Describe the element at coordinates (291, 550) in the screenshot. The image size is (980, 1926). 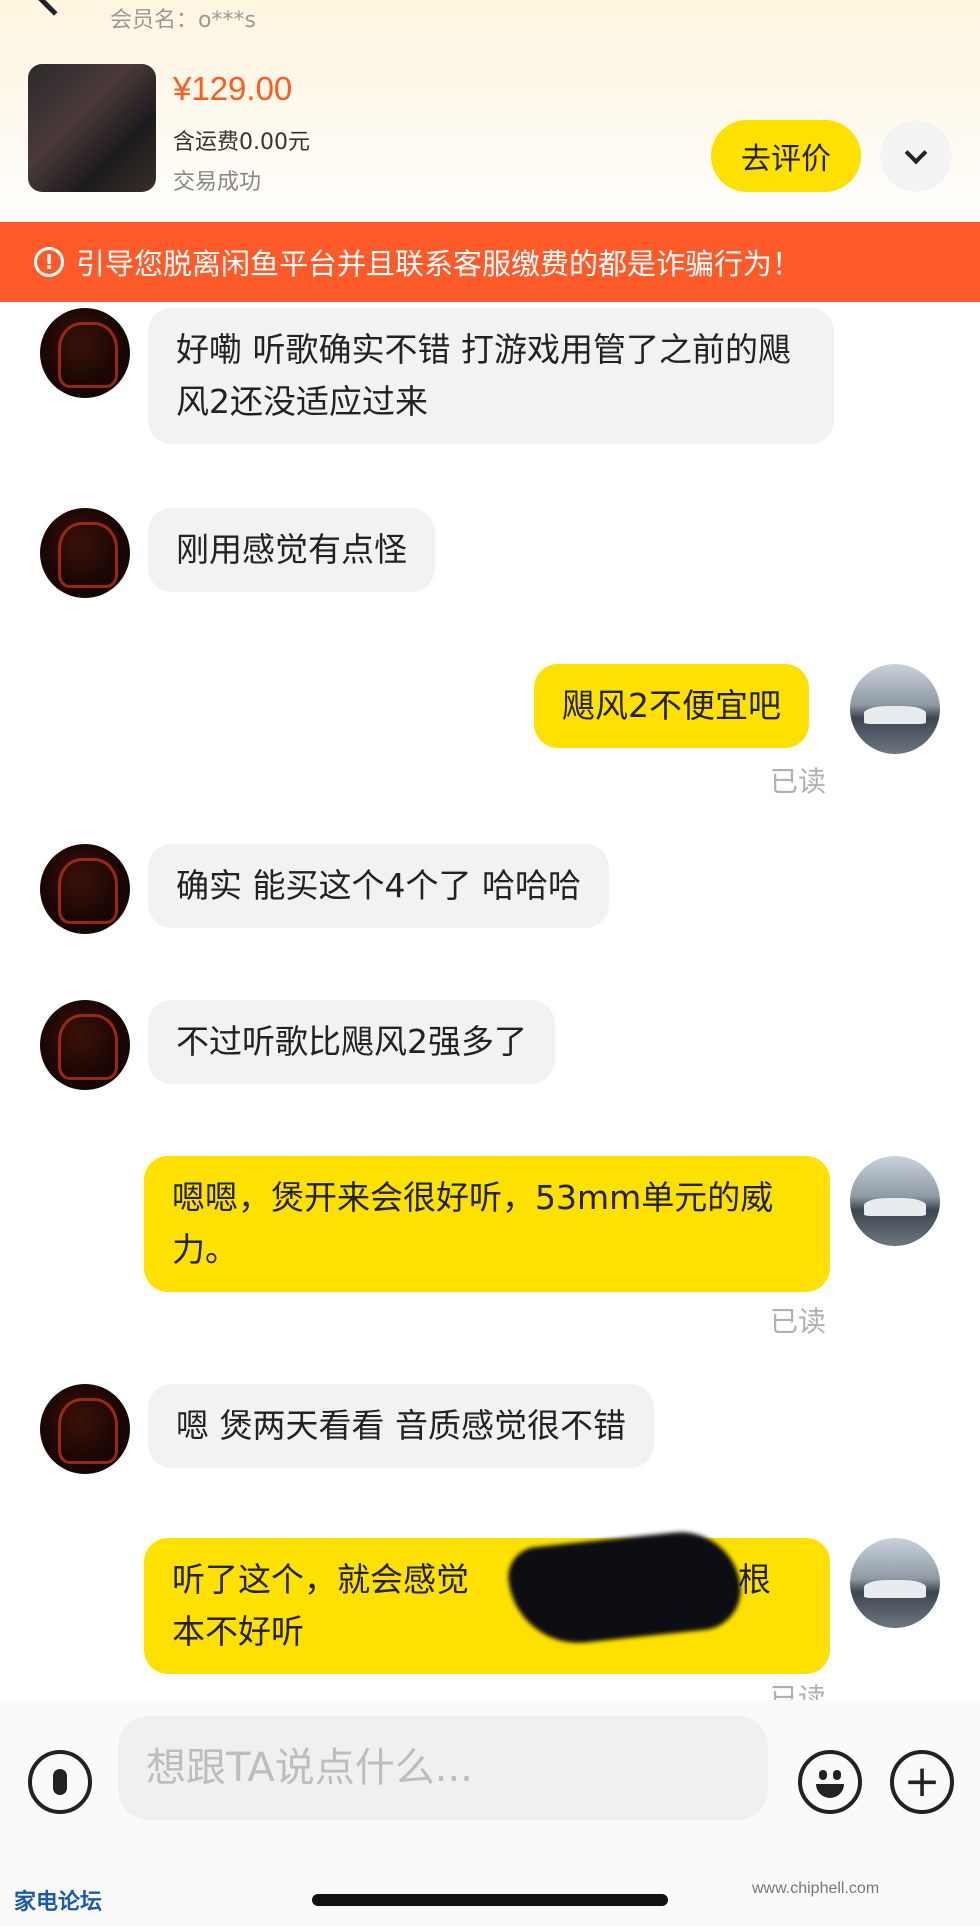
I see `message-bubble-incoming: 刚用感觉有点怪` at that location.